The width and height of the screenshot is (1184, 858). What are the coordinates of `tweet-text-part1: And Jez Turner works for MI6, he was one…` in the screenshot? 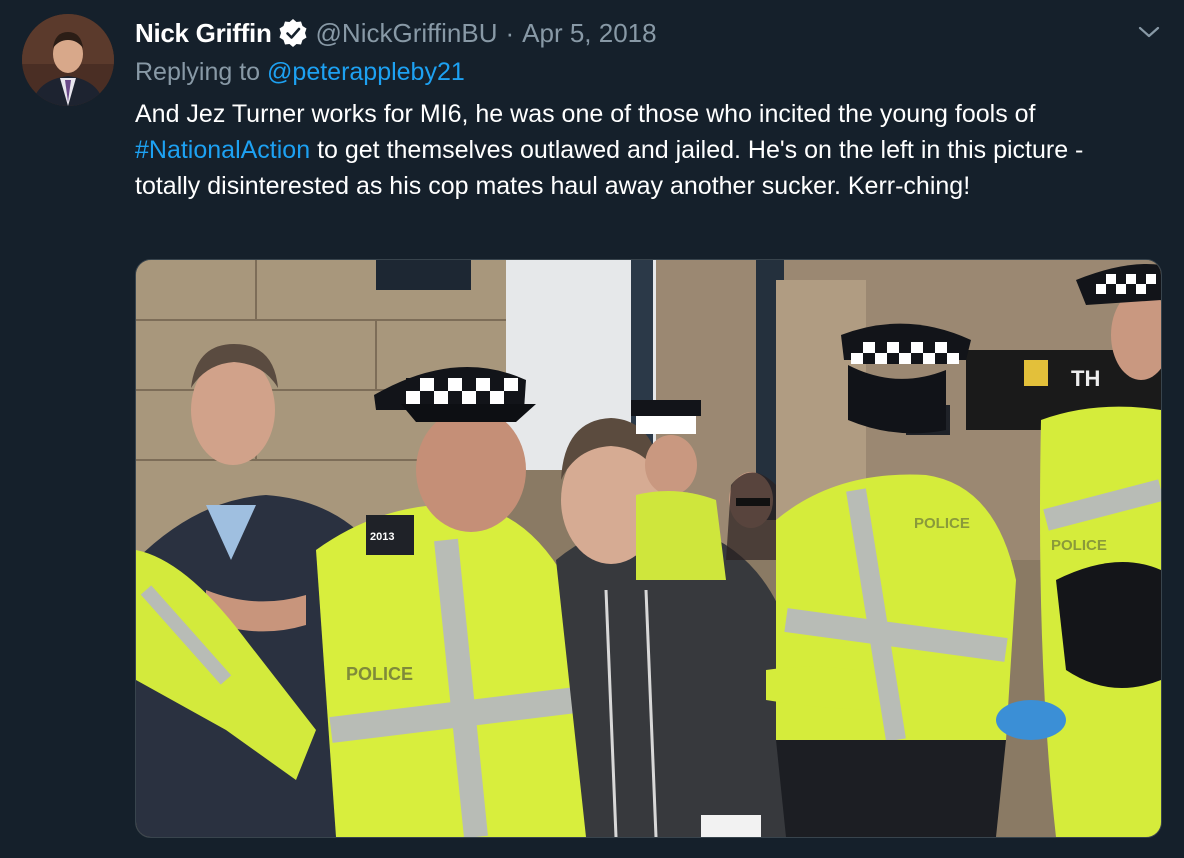 It's located at (585, 114).